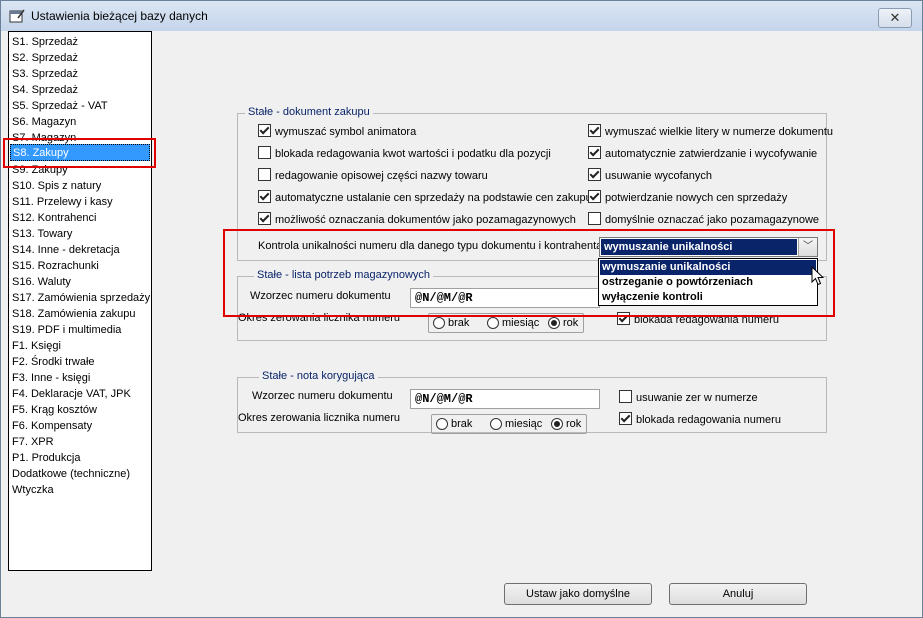 The image size is (923, 618). What do you see at coordinates (566, 425) in the screenshot?
I see `note-radio-year: rok` at bounding box center [566, 425].